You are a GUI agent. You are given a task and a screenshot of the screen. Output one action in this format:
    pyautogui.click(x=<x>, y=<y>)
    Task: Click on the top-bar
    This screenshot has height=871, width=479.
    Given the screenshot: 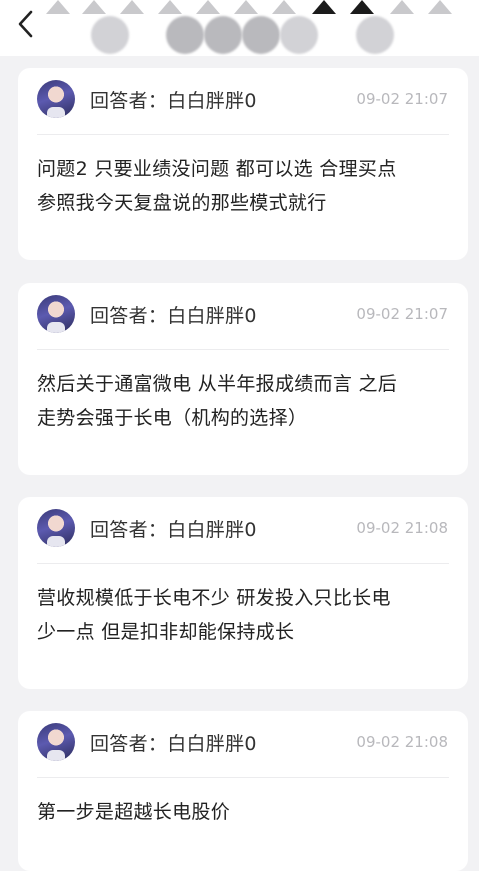 What is the action you would take?
    pyautogui.click(x=239, y=28)
    